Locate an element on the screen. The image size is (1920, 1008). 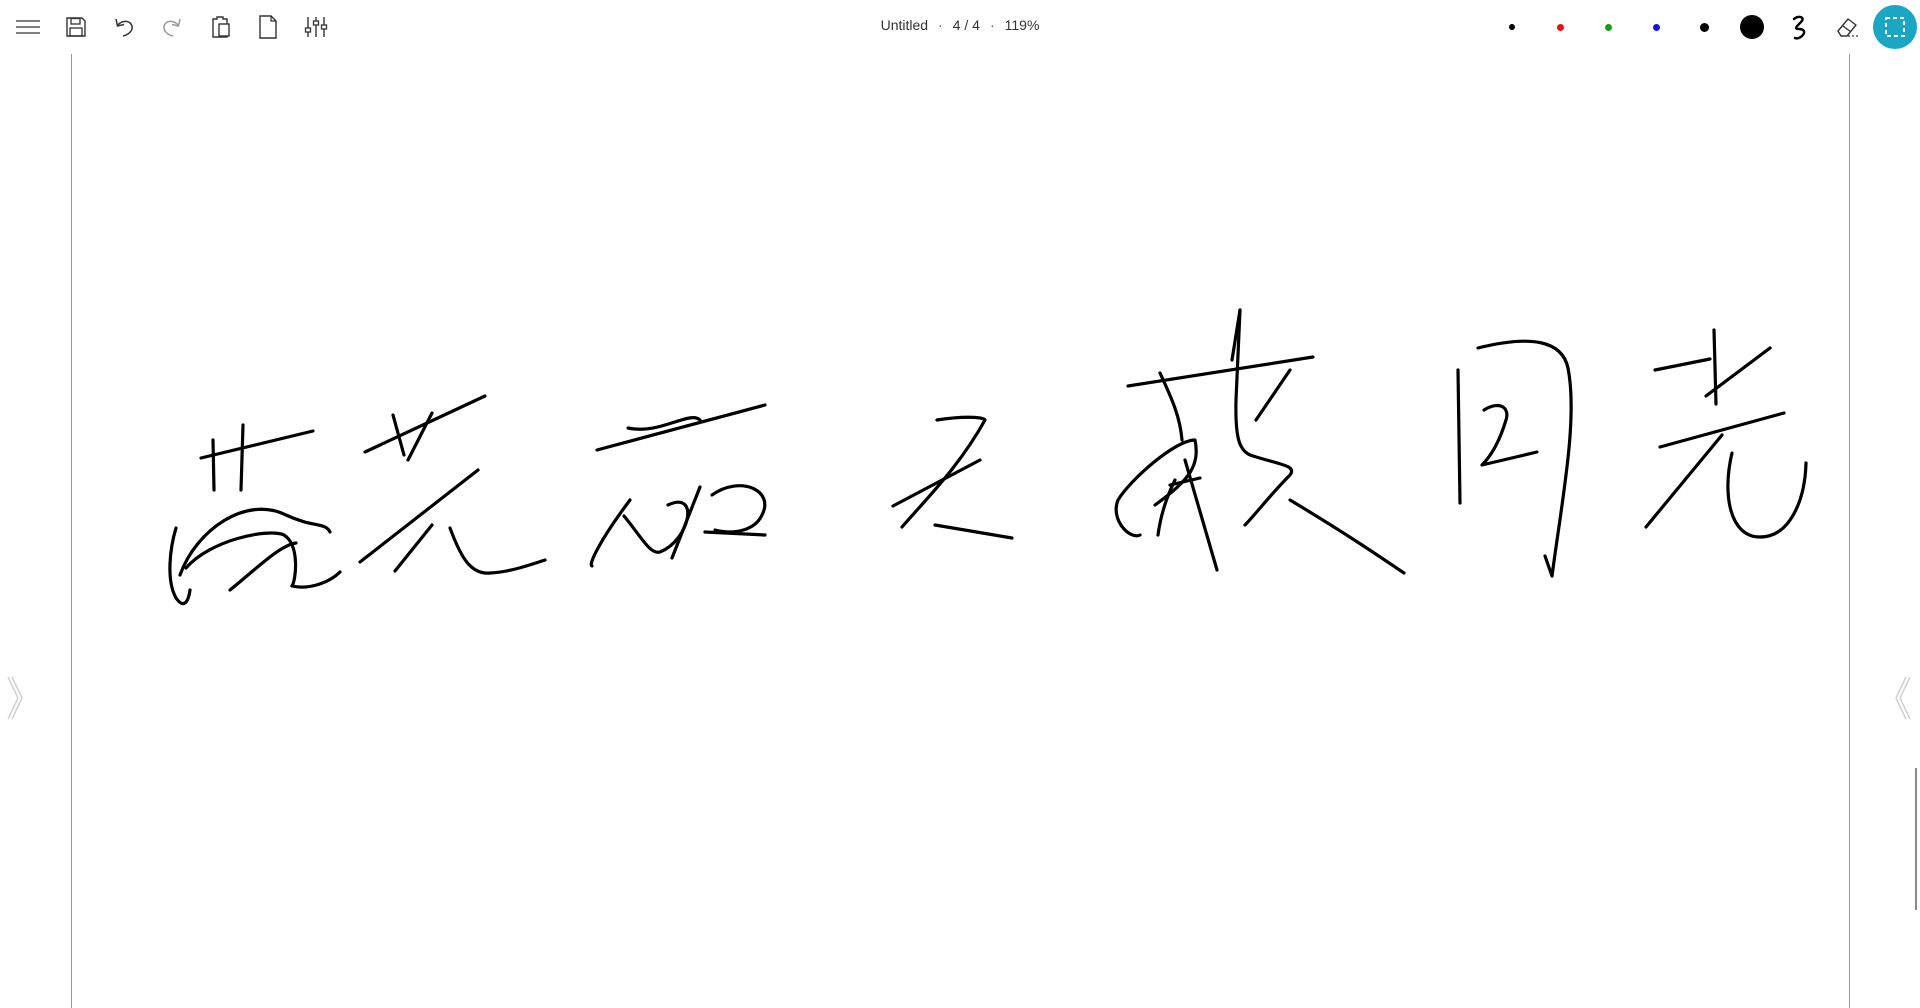
eraser-icon is located at coordinates (1848, 27).